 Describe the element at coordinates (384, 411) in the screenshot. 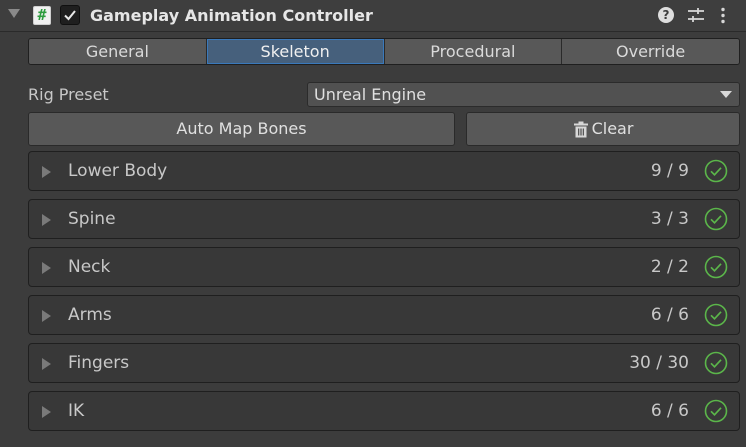

I see `section-ik: IK 6 / 6` at that location.